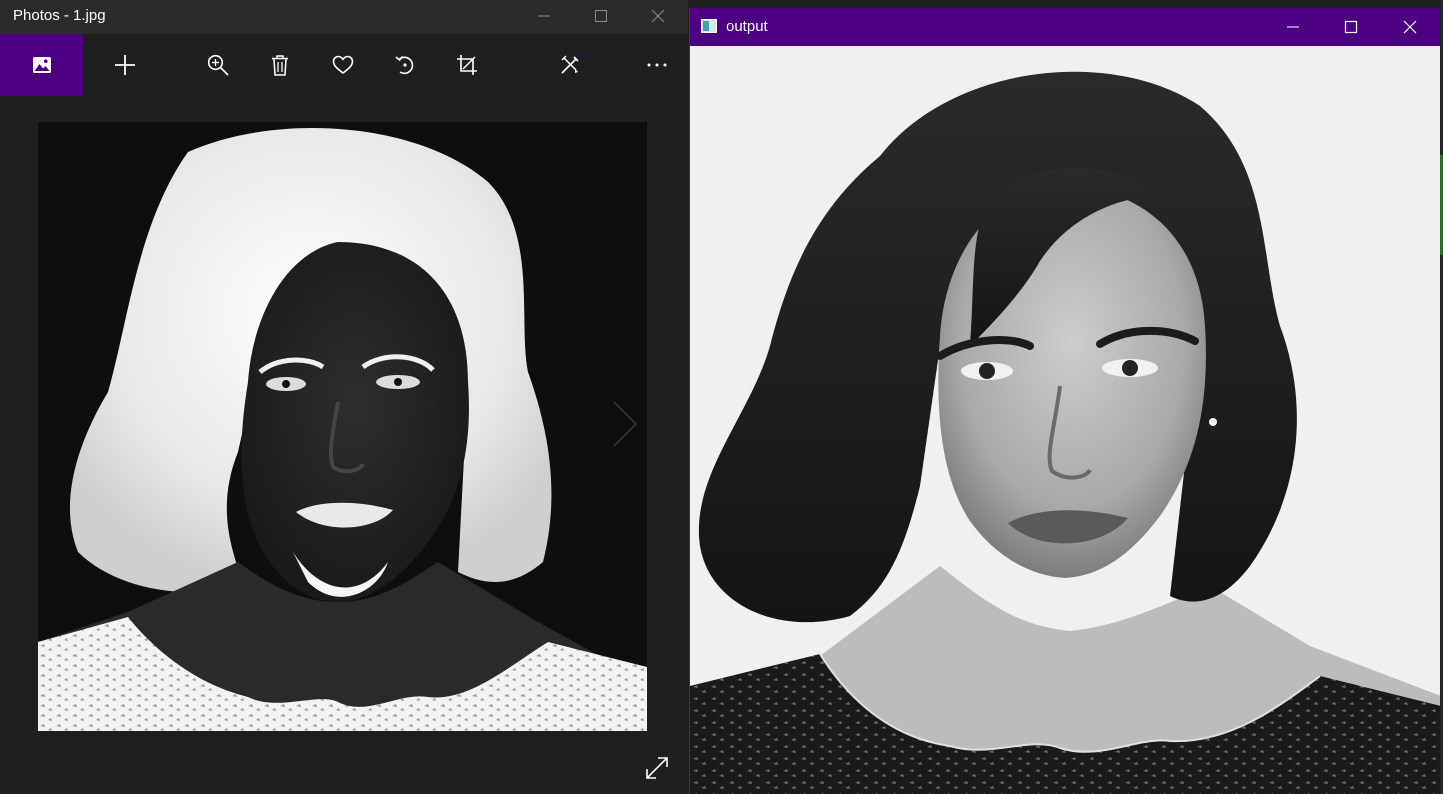  I want to click on photos-maximize-button, so click(601, 16).